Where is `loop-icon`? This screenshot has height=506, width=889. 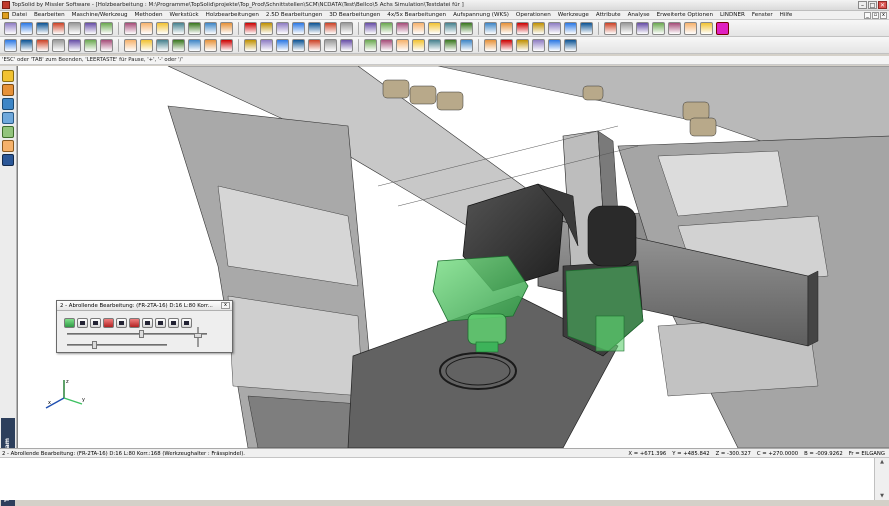 loop-icon is located at coordinates (186, 323).